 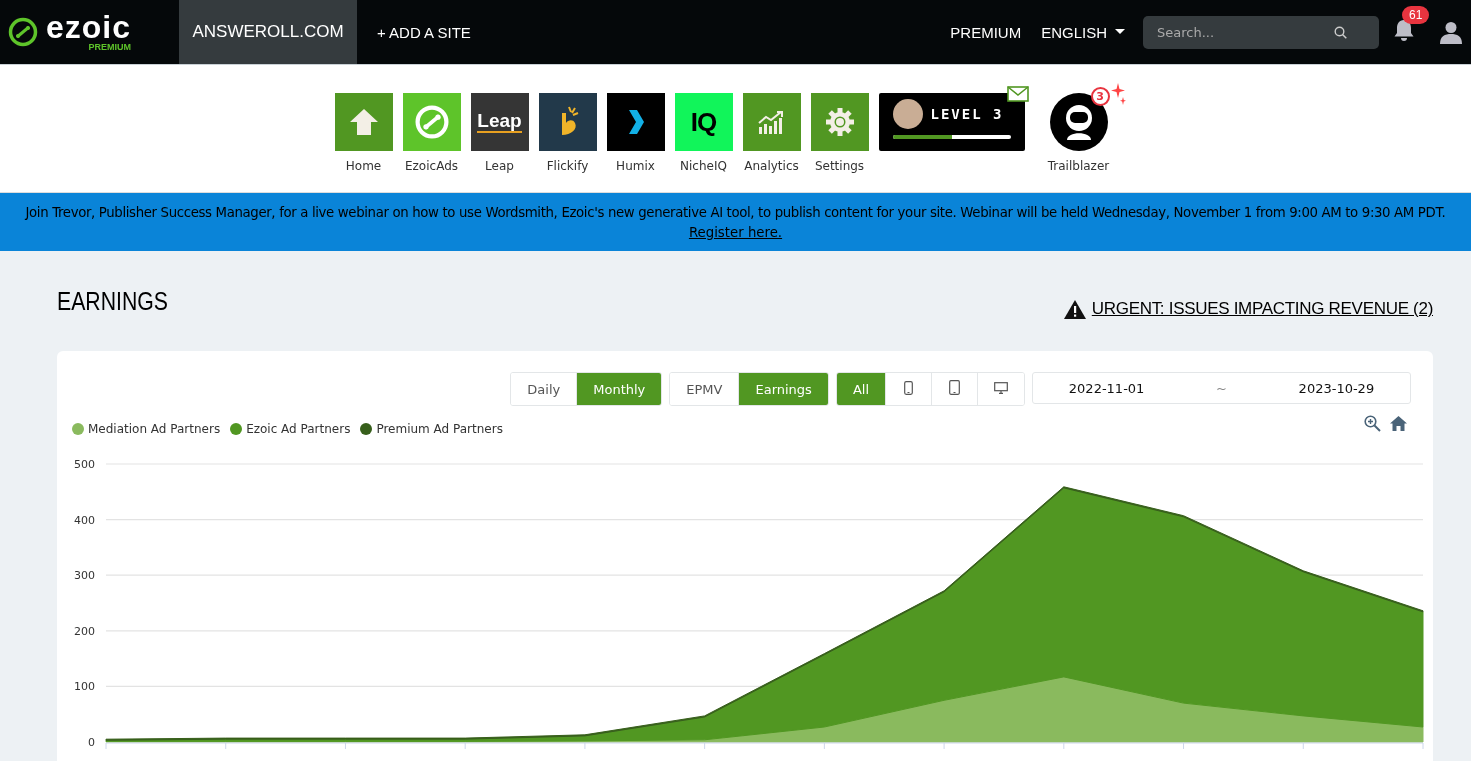 What do you see at coordinates (771, 133) in the screenshot?
I see `app-launcher-item: Analytics` at bounding box center [771, 133].